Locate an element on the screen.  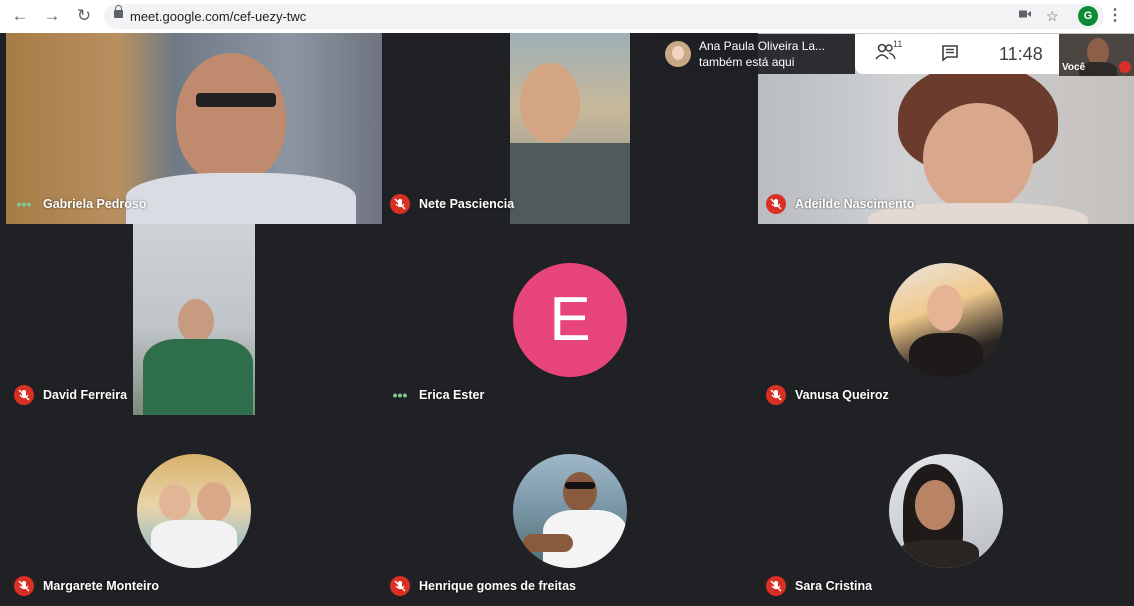
url-text: meet.google.com/cef-uezy-twc is located at coordinates (218, 16).